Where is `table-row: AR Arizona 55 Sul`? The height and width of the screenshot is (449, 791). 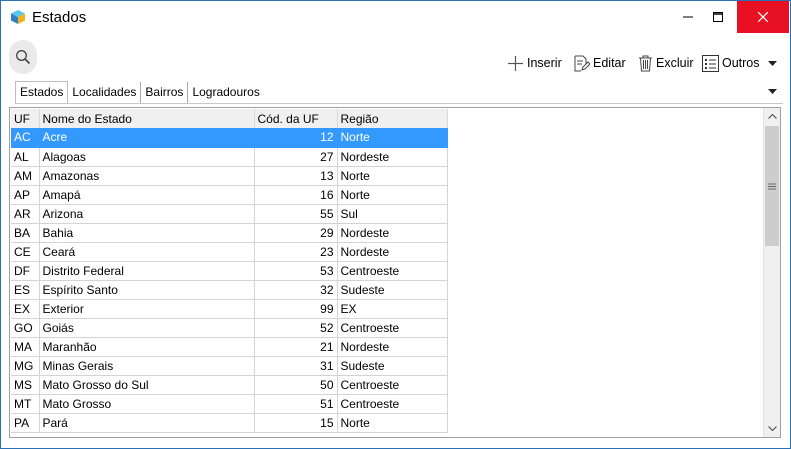 table-row: AR Arizona 55 Sul is located at coordinates (229, 214).